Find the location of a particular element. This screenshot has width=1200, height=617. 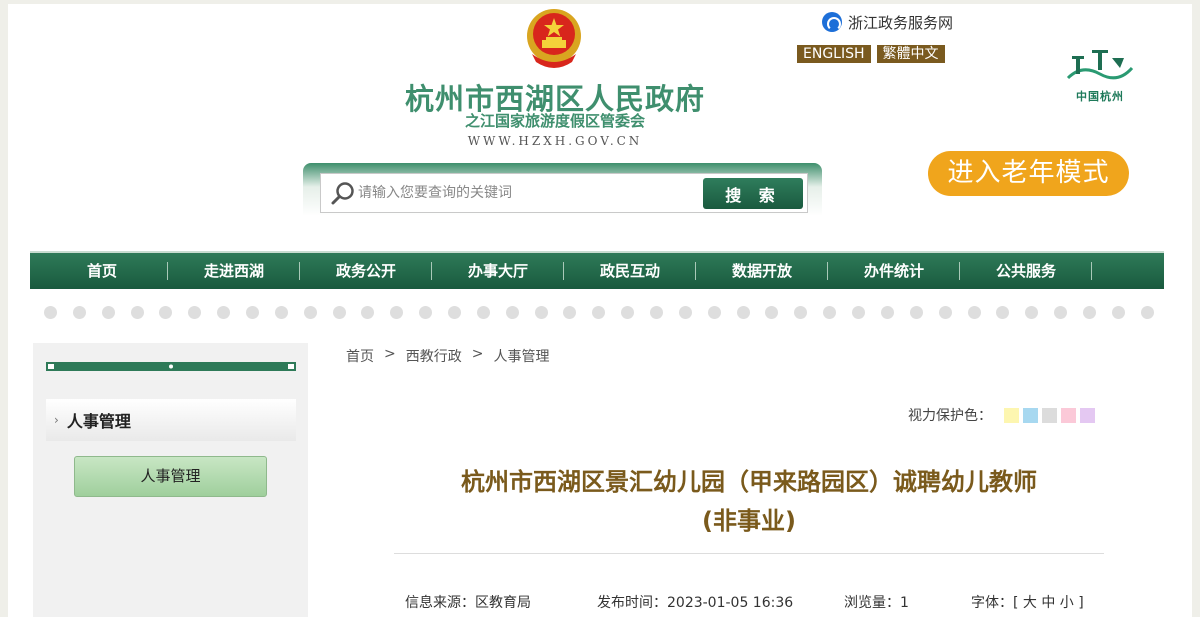

breadcrumb-home: 首页 is located at coordinates (360, 356).